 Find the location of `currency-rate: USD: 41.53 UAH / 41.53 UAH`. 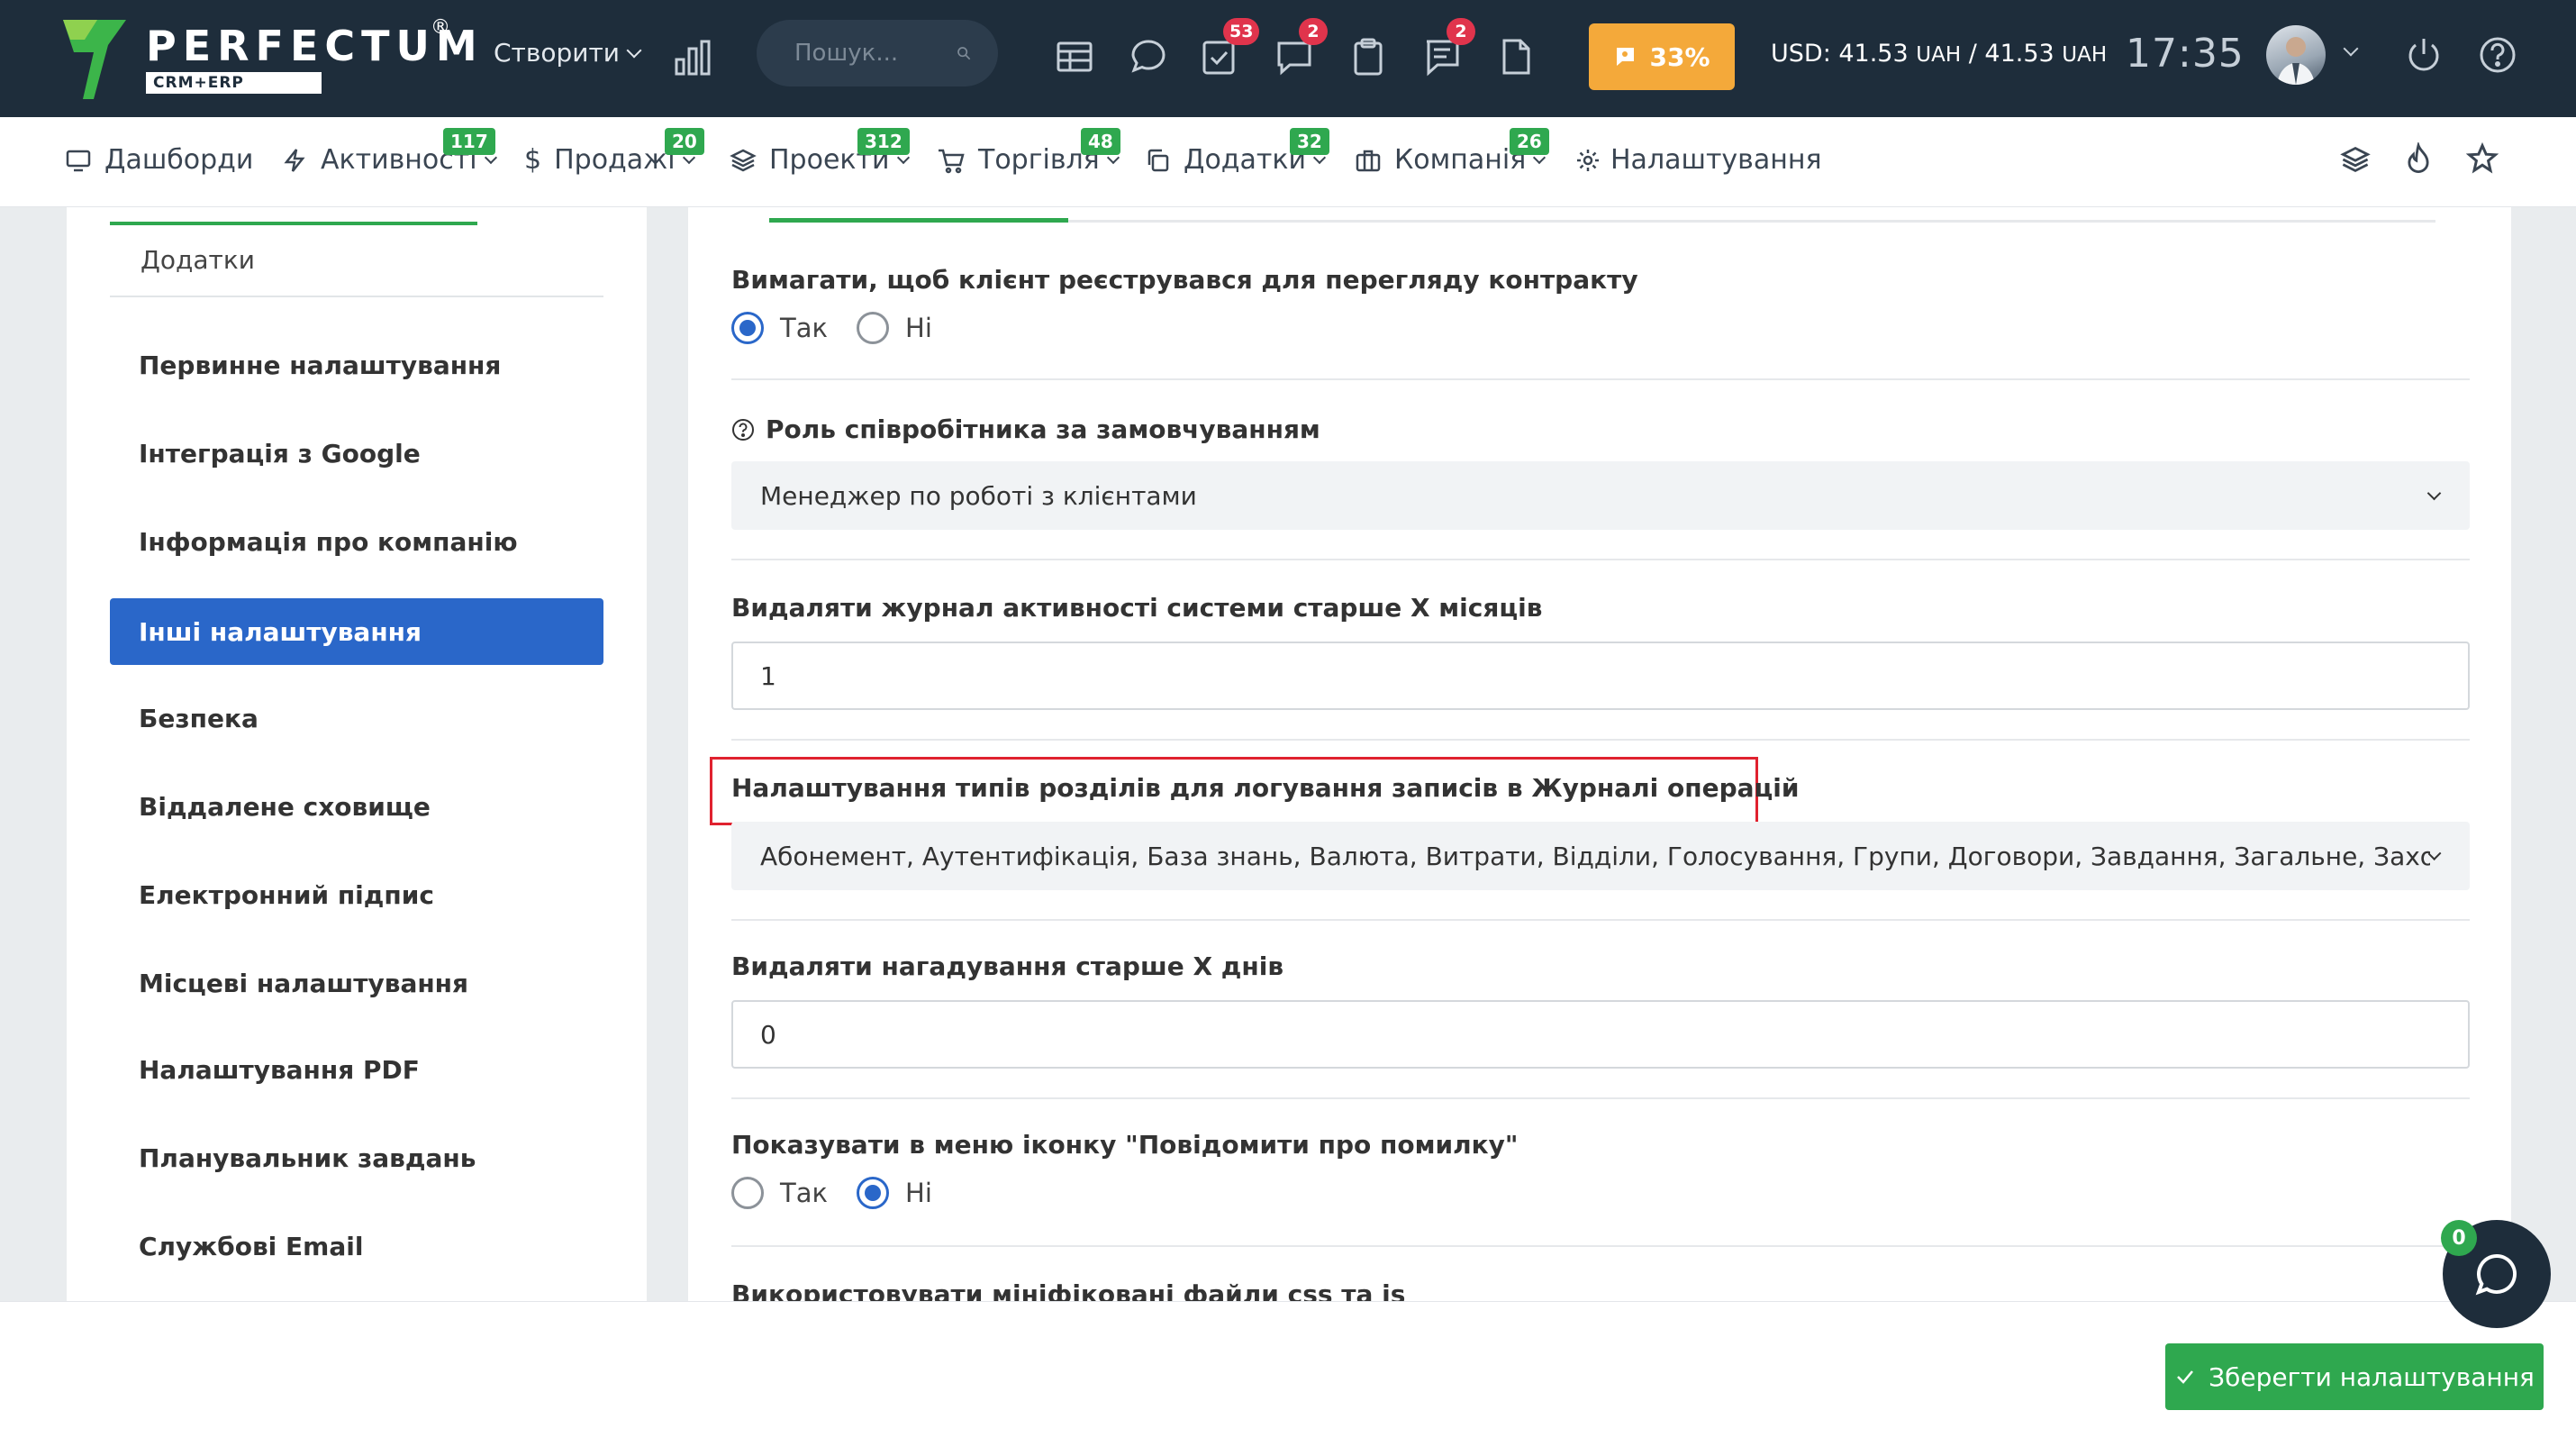

currency-rate: USD: 41.53 UAH / 41.53 UAH is located at coordinates (1940, 54).